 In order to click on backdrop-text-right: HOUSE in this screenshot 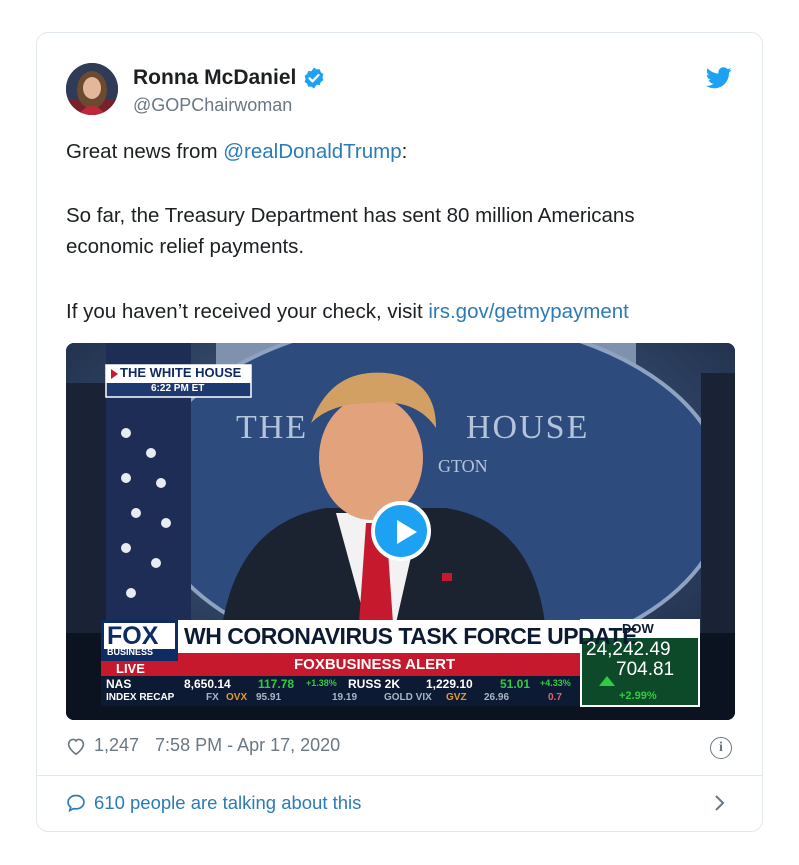, I will do `click(528, 427)`.